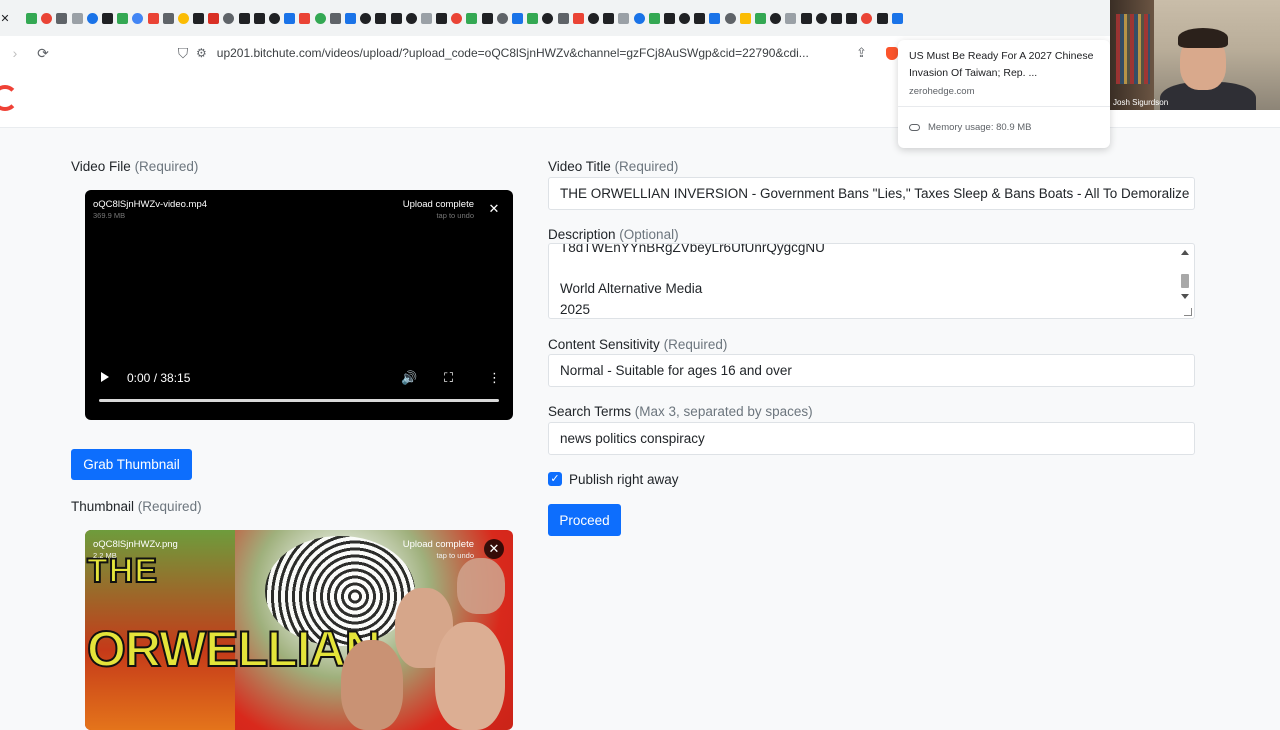 This screenshot has height=730, width=1280. What do you see at coordinates (43, 53) in the screenshot?
I see `reload-icon: ⟳` at bounding box center [43, 53].